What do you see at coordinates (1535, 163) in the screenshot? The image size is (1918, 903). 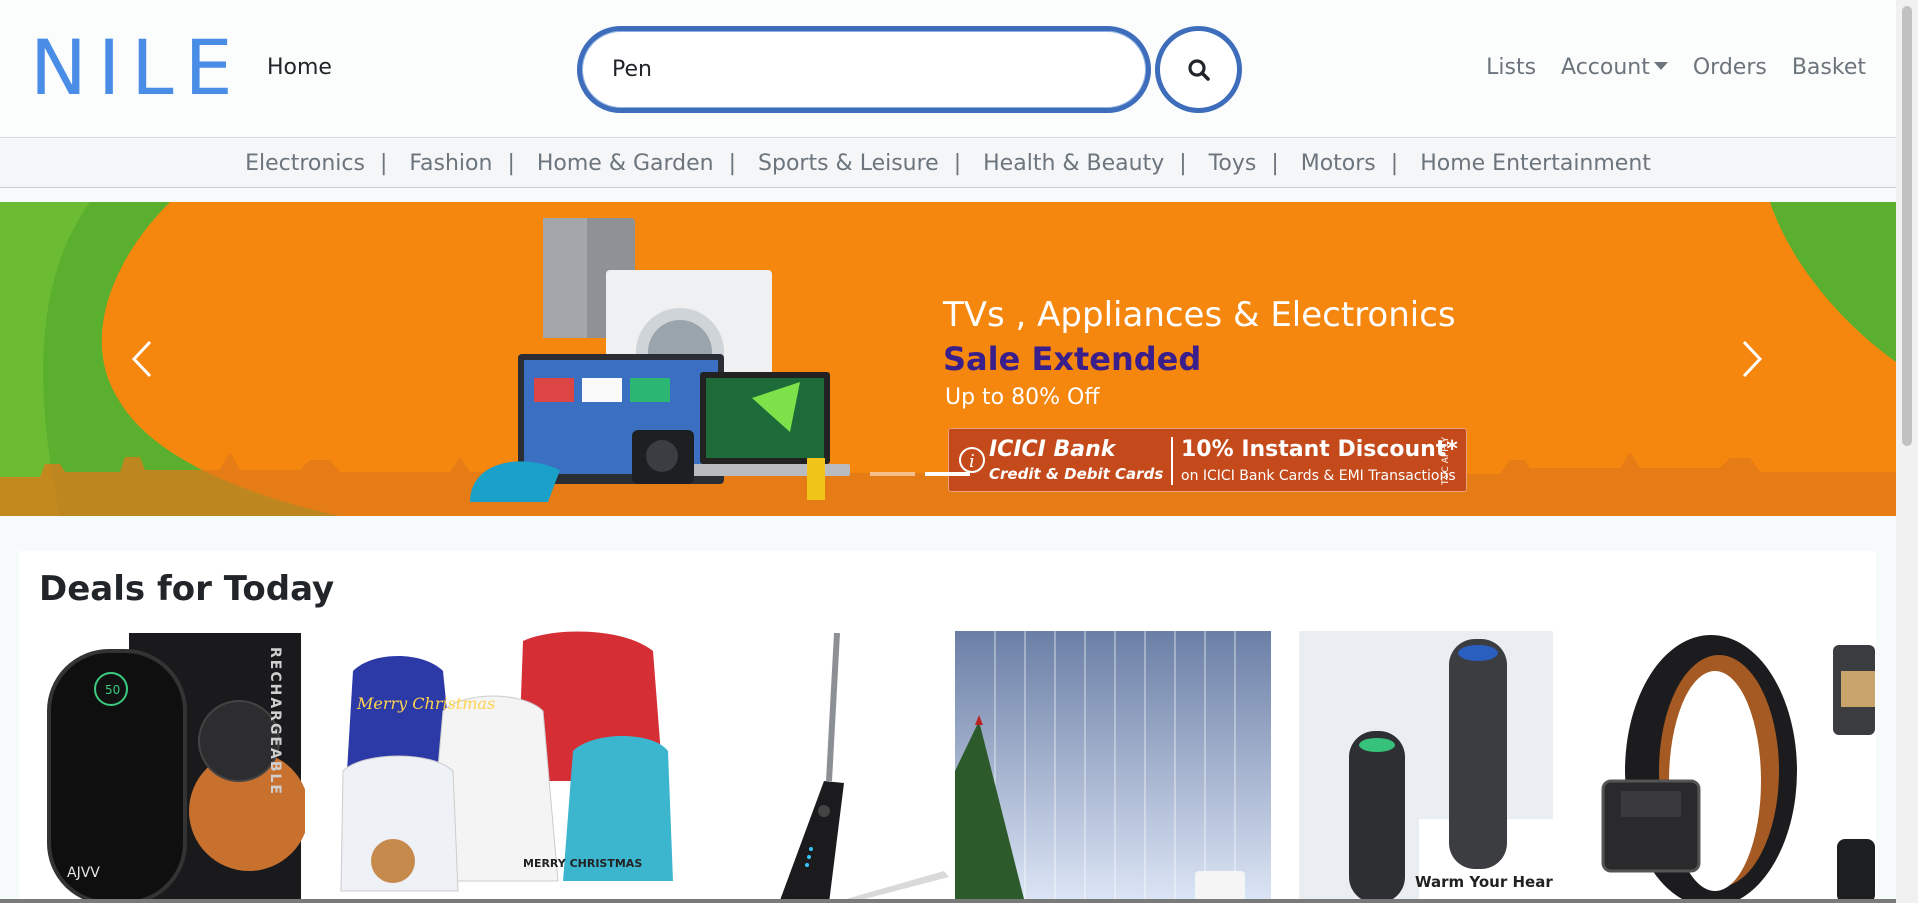 I see `category-home-entertainment: Home Entertainment` at bounding box center [1535, 163].